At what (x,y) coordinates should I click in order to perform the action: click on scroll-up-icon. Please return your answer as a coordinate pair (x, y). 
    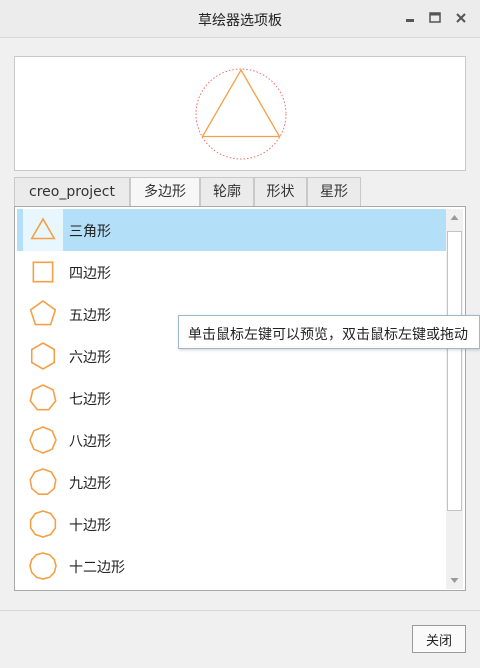
    Looking at the image, I should click on (454, 217).